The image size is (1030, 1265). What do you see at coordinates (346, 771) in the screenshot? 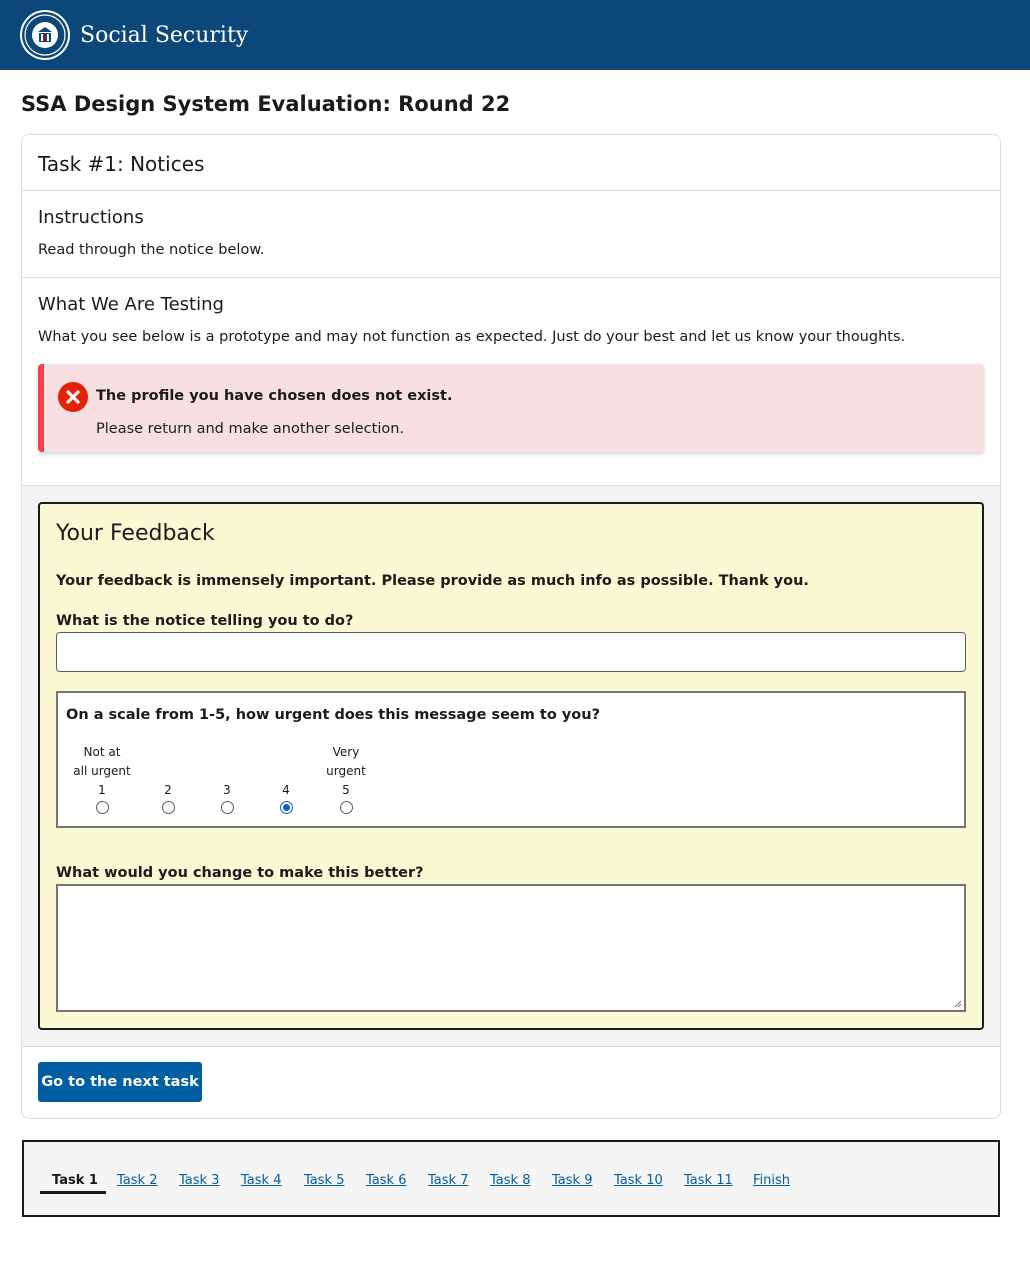
I see `urgency-option-5-bottom: urgent` at bounding box center [346, 771].